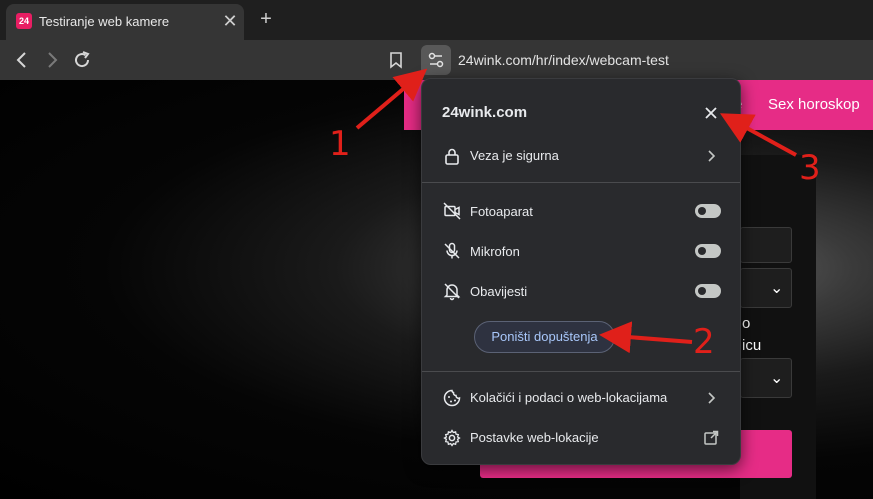  Describe the element at coordinates (810, 168) in the screenshot. I see `annotation-number-3: 3` at that location.